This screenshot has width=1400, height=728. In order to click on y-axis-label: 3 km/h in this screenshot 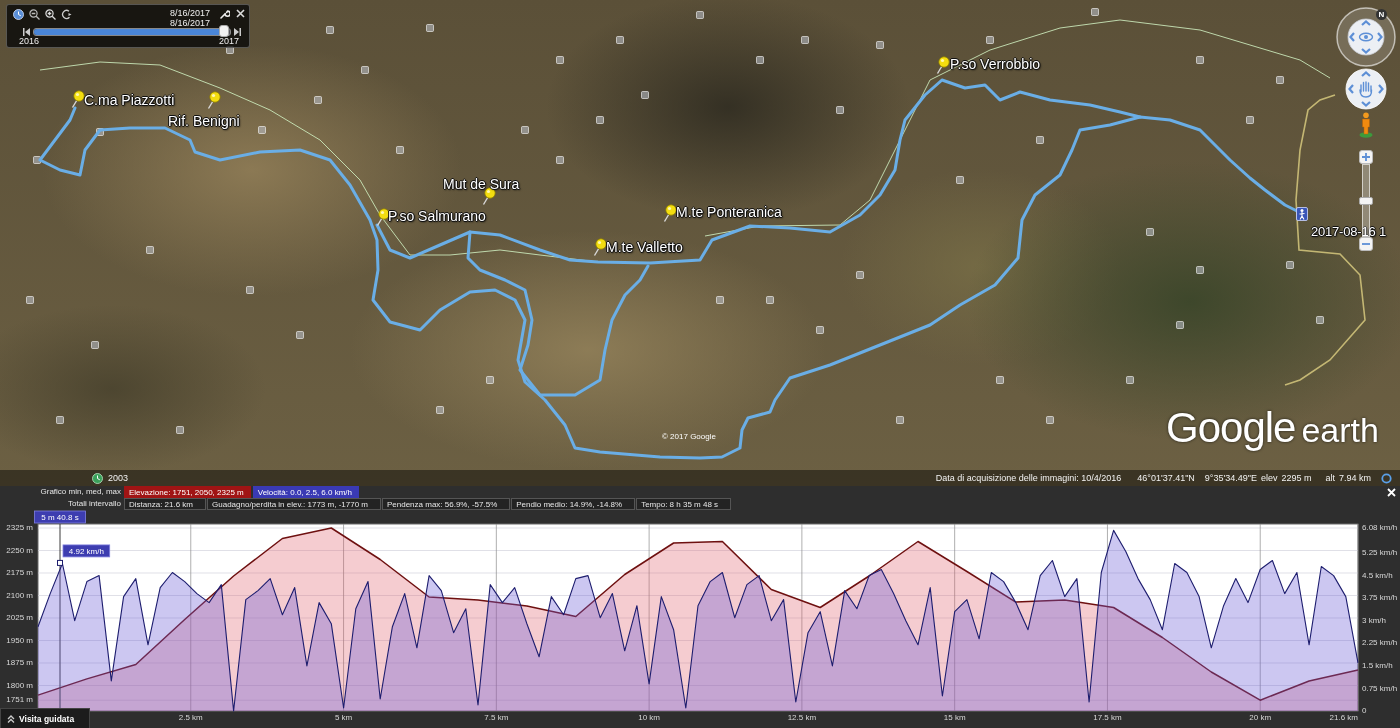, I will do `click(1374, 620)`.